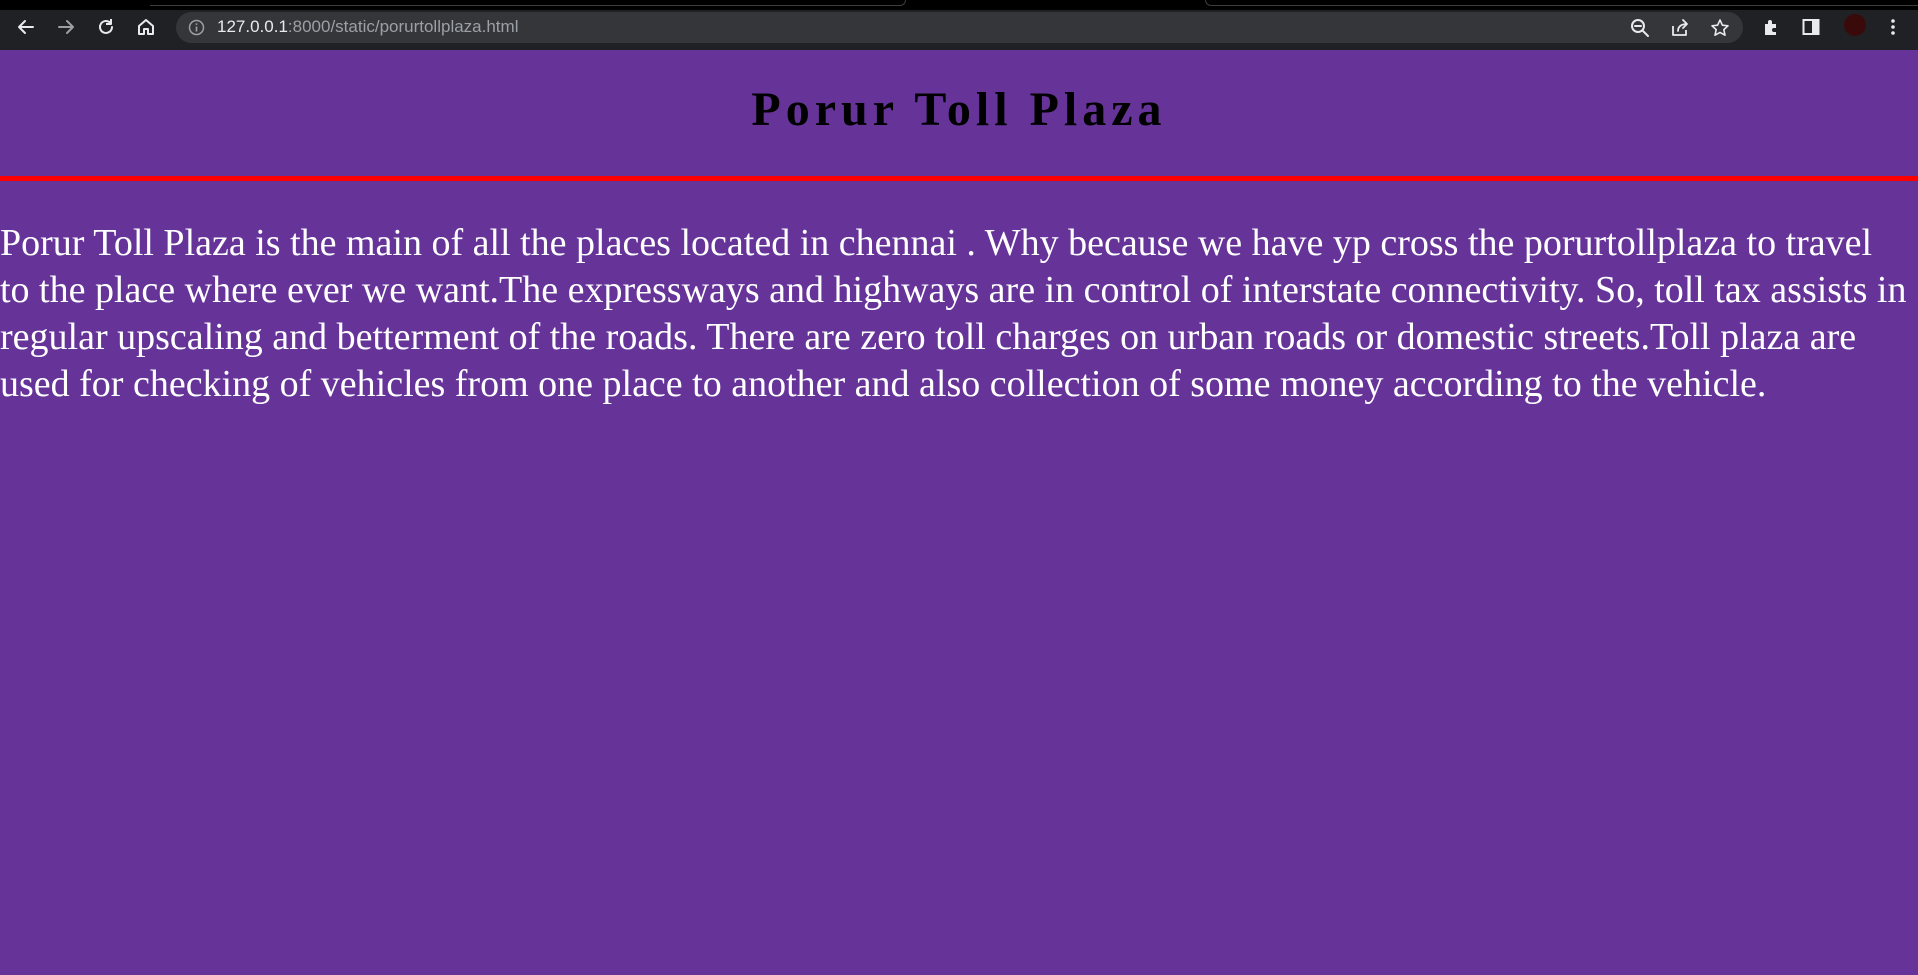  What do you see at coordinates (1720, 28) in the screenshot?
I see `bookmark-star-icon` at bounding box center [1720, 28].